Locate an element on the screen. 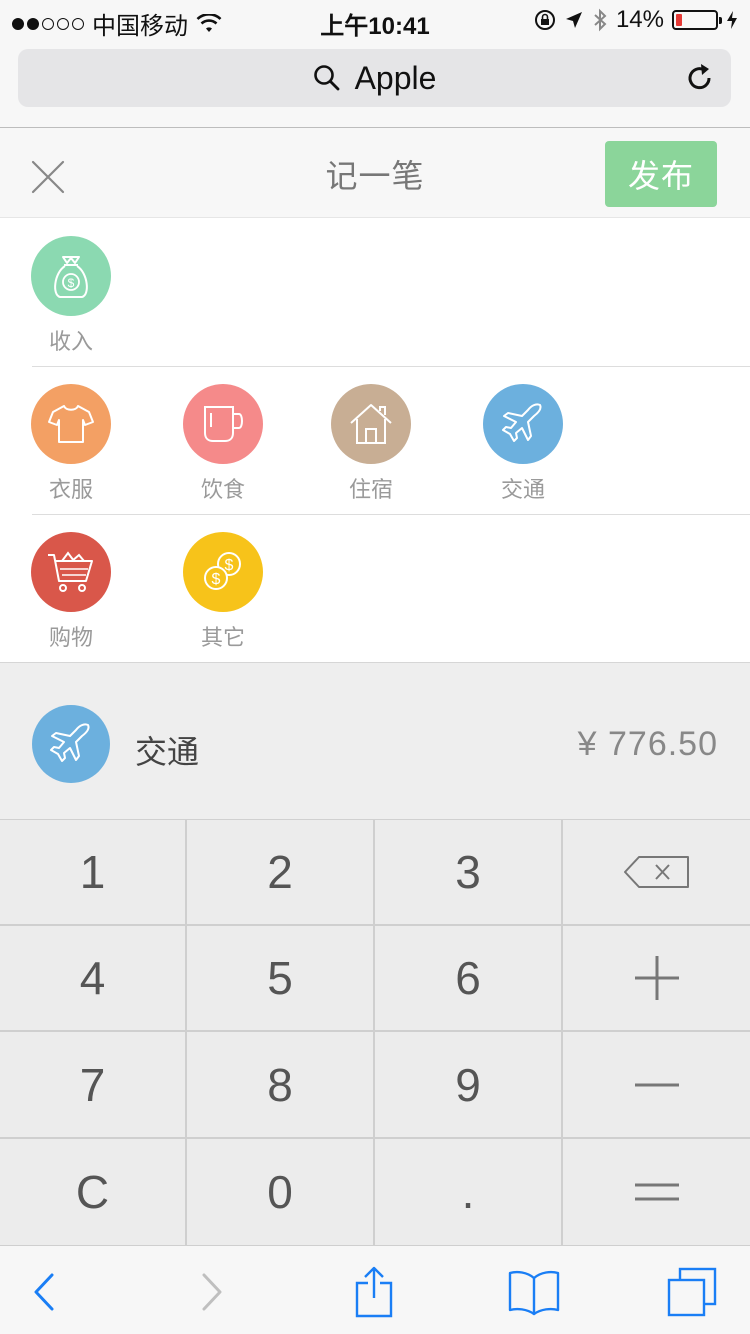 This screenshot has width=750, height=1334. decimal-key: . is located at coordinates (469, 1192).